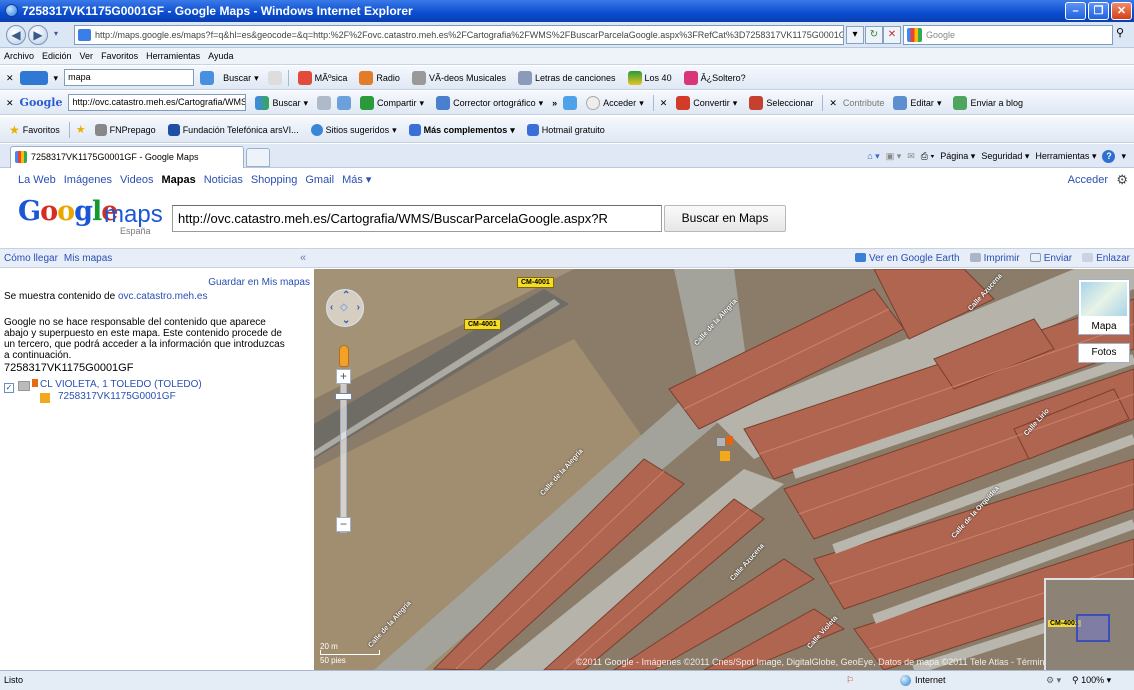 The height and width of the screenshot is (690, 1134). What do you see at coordinates (1104, 307) in the screenshot?
I see `map-type-mapa-button: Mapa` at bounding box center [1104, 307].